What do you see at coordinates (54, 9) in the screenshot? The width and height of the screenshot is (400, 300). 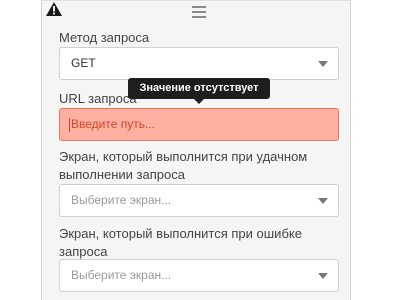 I see `warning-icon` at bounding box center [54, 9].